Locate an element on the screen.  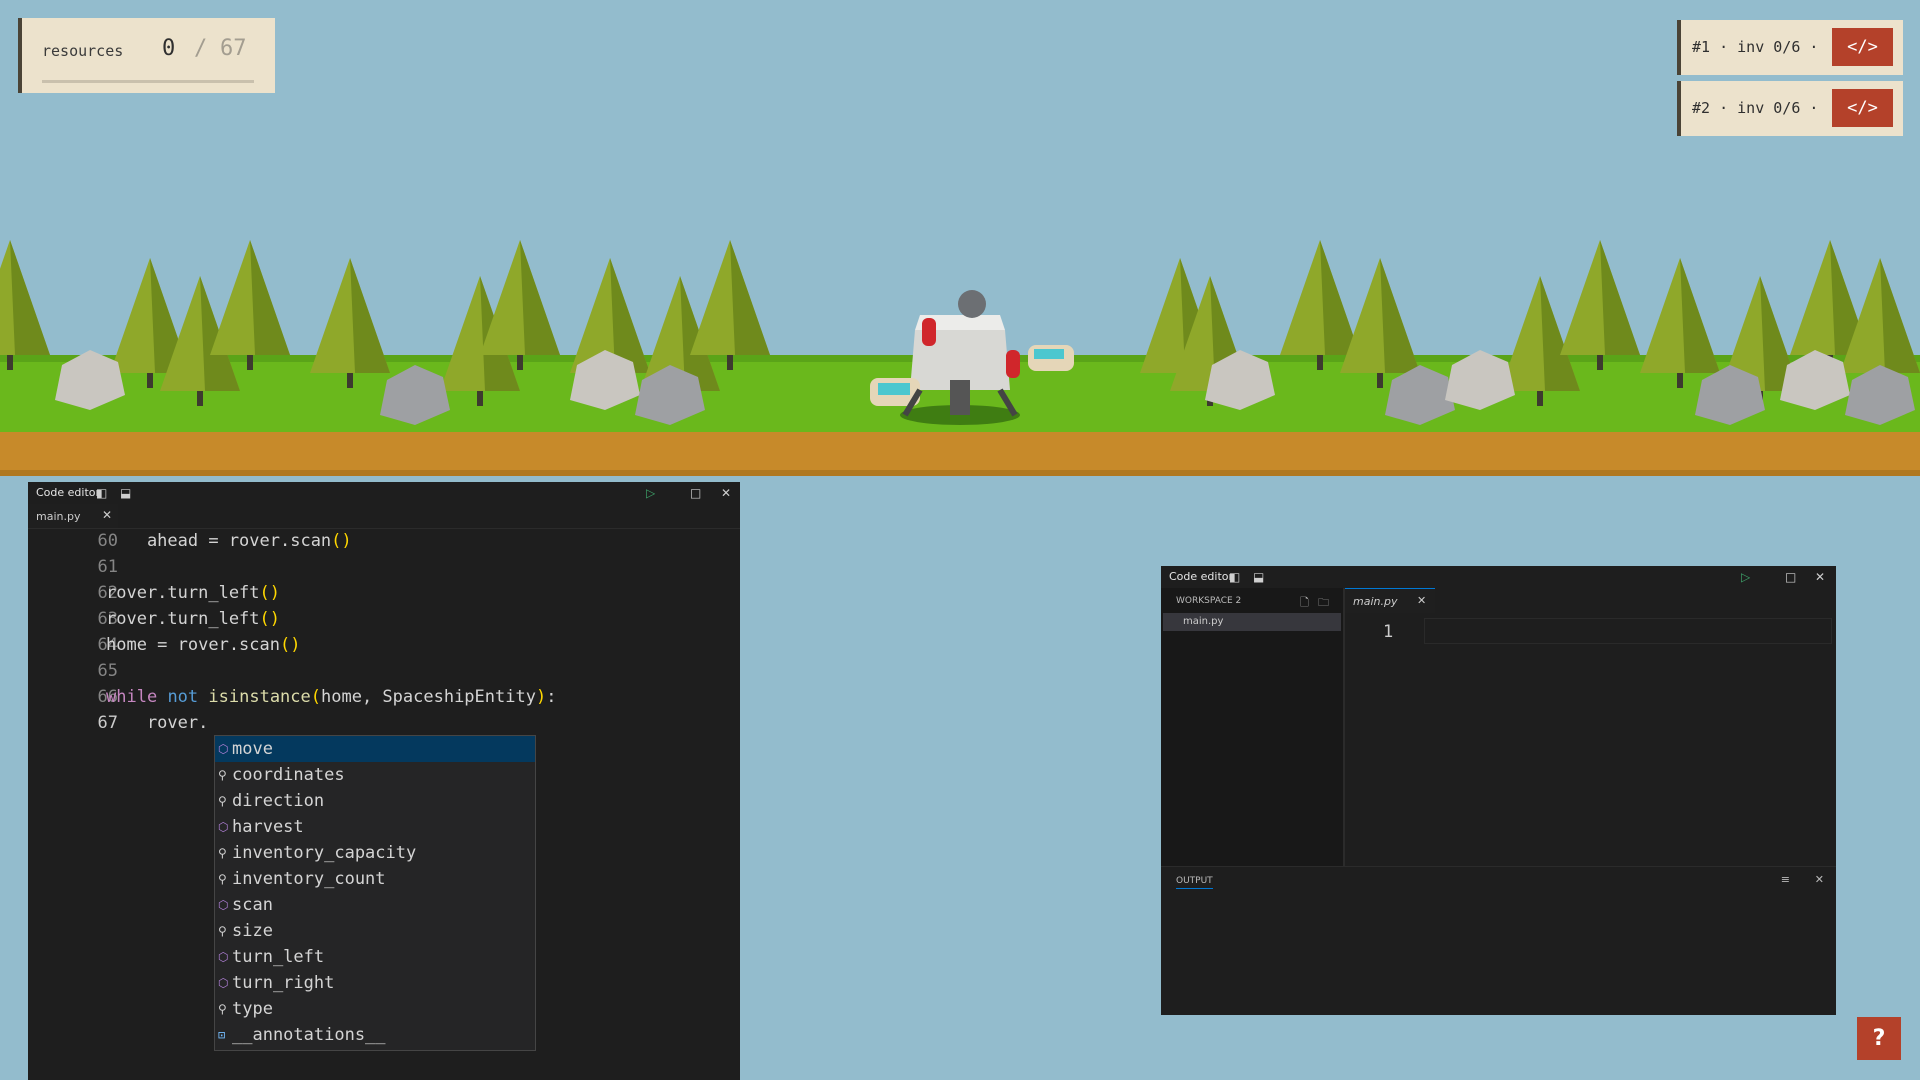
suggestion-item: ⊡ __annotations__ is located at coordinates (375, 1035).